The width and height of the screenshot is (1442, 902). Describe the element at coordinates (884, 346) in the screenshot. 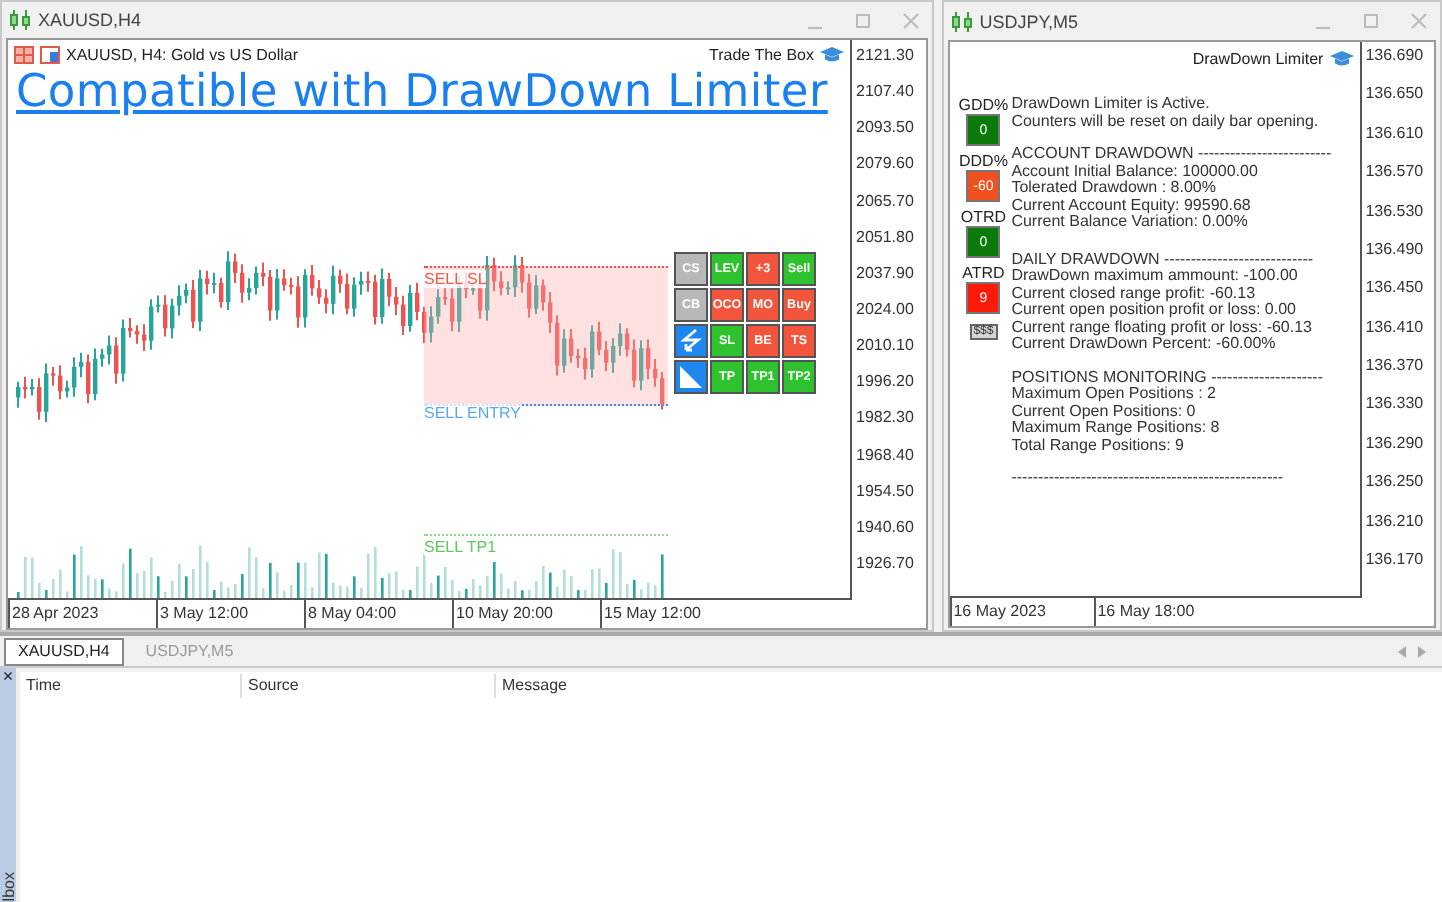

I see `price-label: 2010.10` at that location.